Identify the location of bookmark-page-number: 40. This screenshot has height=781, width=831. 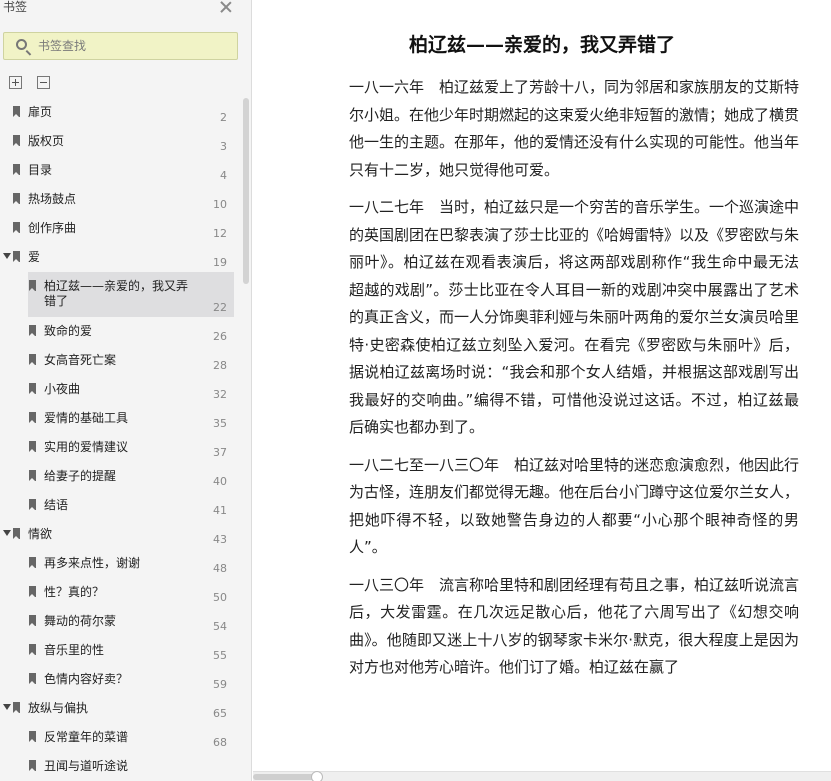
(220, 481).